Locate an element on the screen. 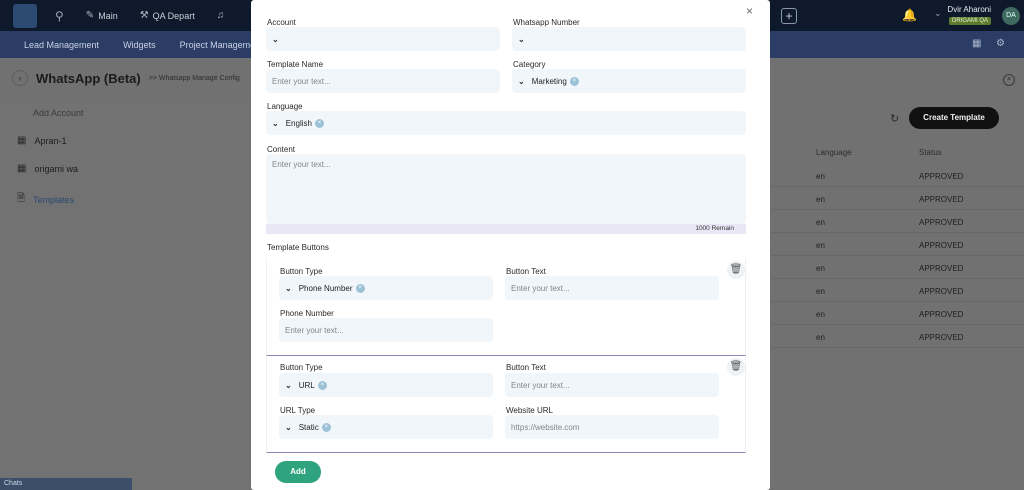  button-type-select: ⌄ URL × is located at coordinates (386, 385).